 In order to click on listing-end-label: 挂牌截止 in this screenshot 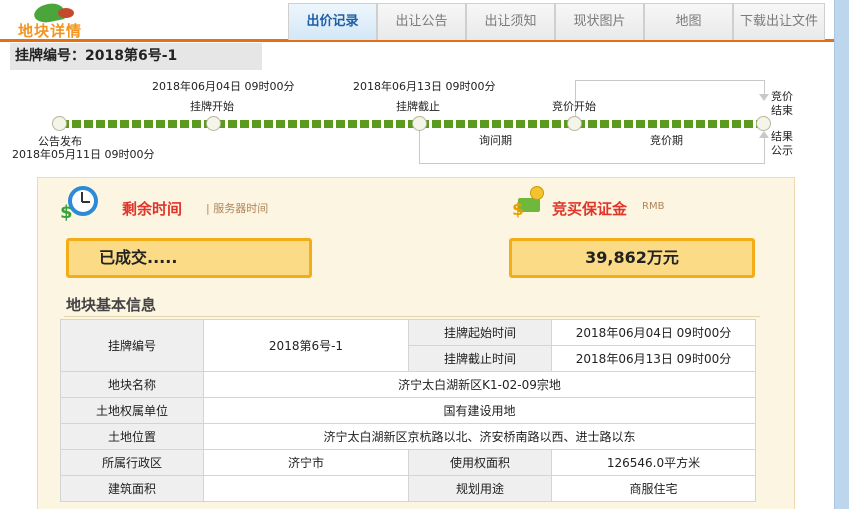, I will do `click(418, 106)`.